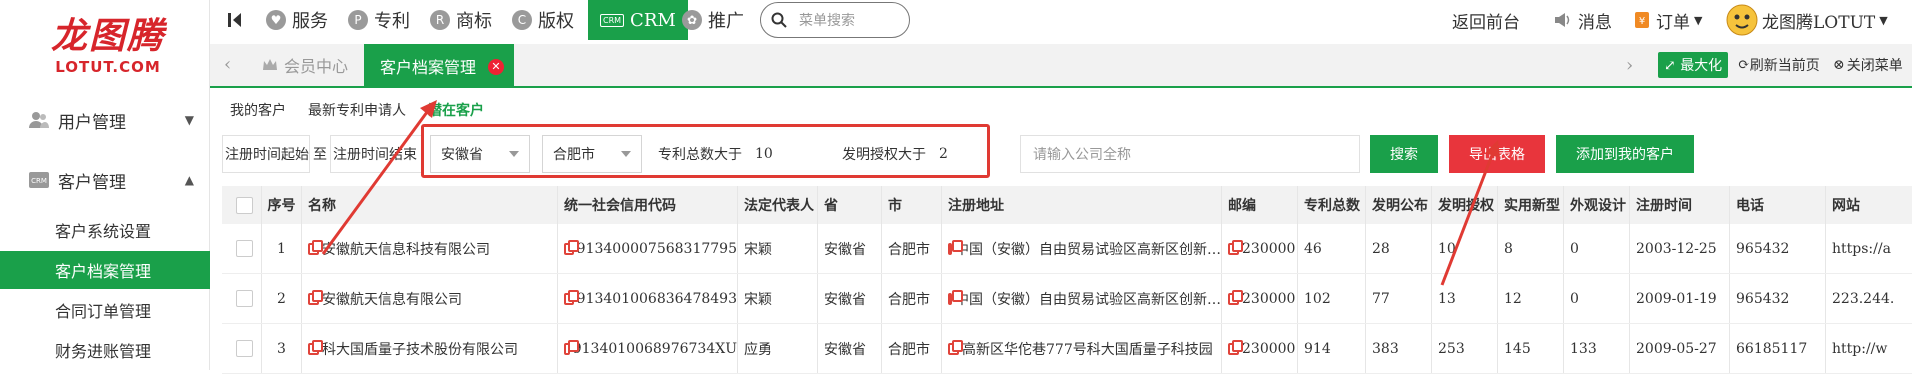  I want to click on logo: 龙图腾 LOTUT.COM, so click(108, 49).